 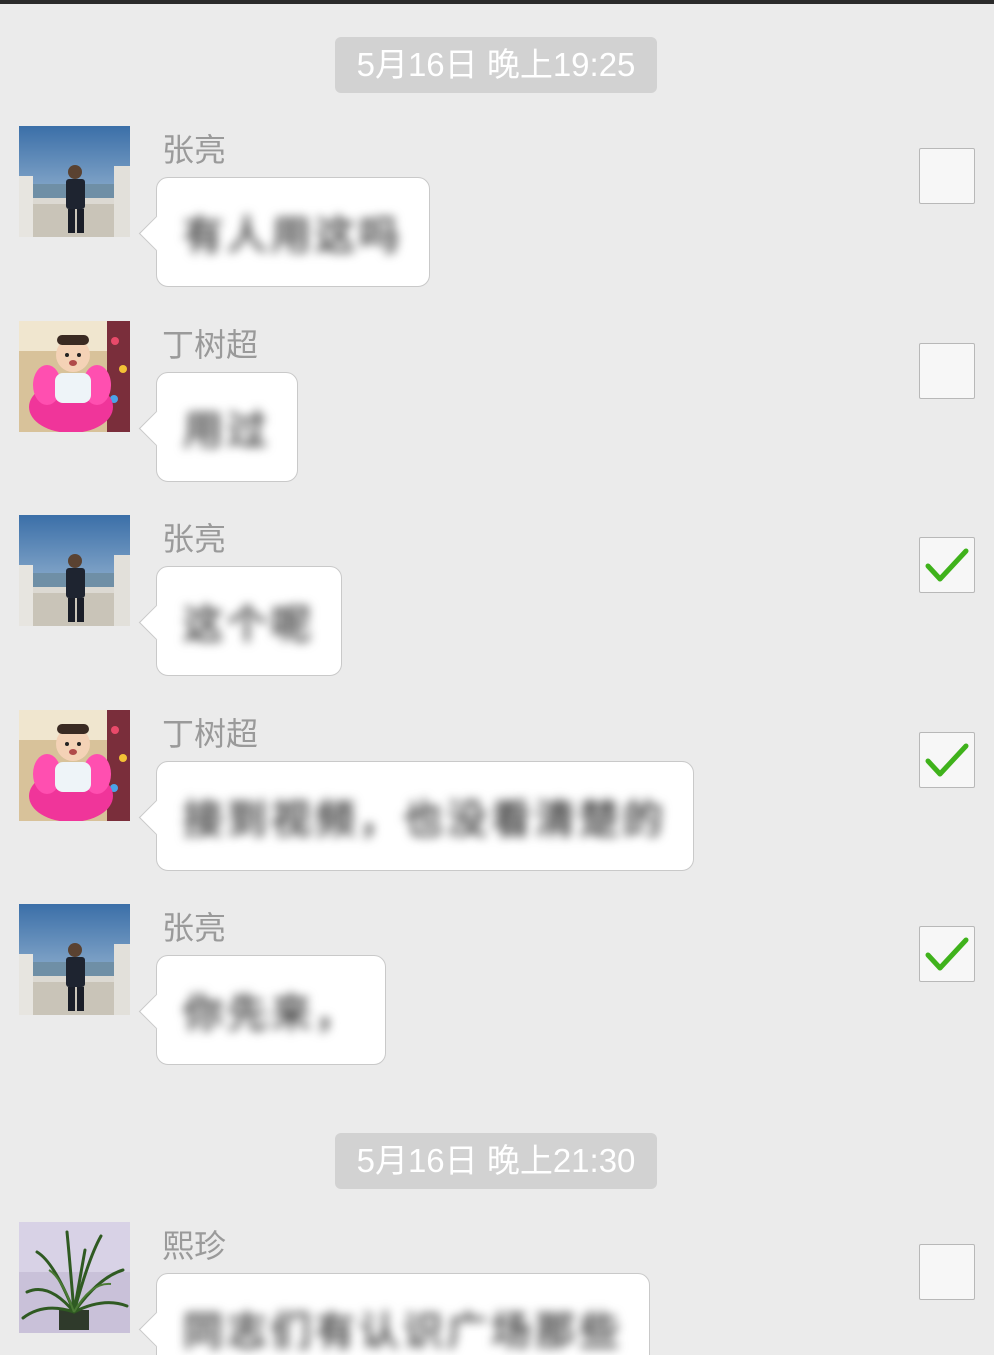 I want to click on message-bubble: 用过, so click(x=227, y=427).